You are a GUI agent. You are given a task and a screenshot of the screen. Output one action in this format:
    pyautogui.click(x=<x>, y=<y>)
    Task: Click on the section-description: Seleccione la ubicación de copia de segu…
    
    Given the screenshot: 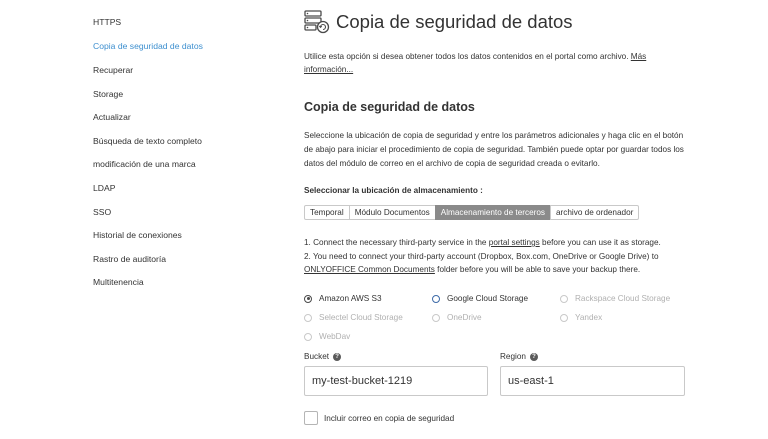 What is the action you would take?
    pyautogui.click(x=494, y=149)
    